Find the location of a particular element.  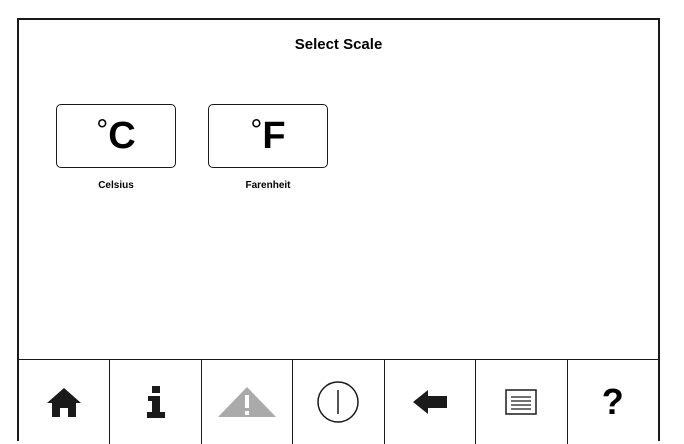

page-title: Select Scale is located at coordinates (338, 44).